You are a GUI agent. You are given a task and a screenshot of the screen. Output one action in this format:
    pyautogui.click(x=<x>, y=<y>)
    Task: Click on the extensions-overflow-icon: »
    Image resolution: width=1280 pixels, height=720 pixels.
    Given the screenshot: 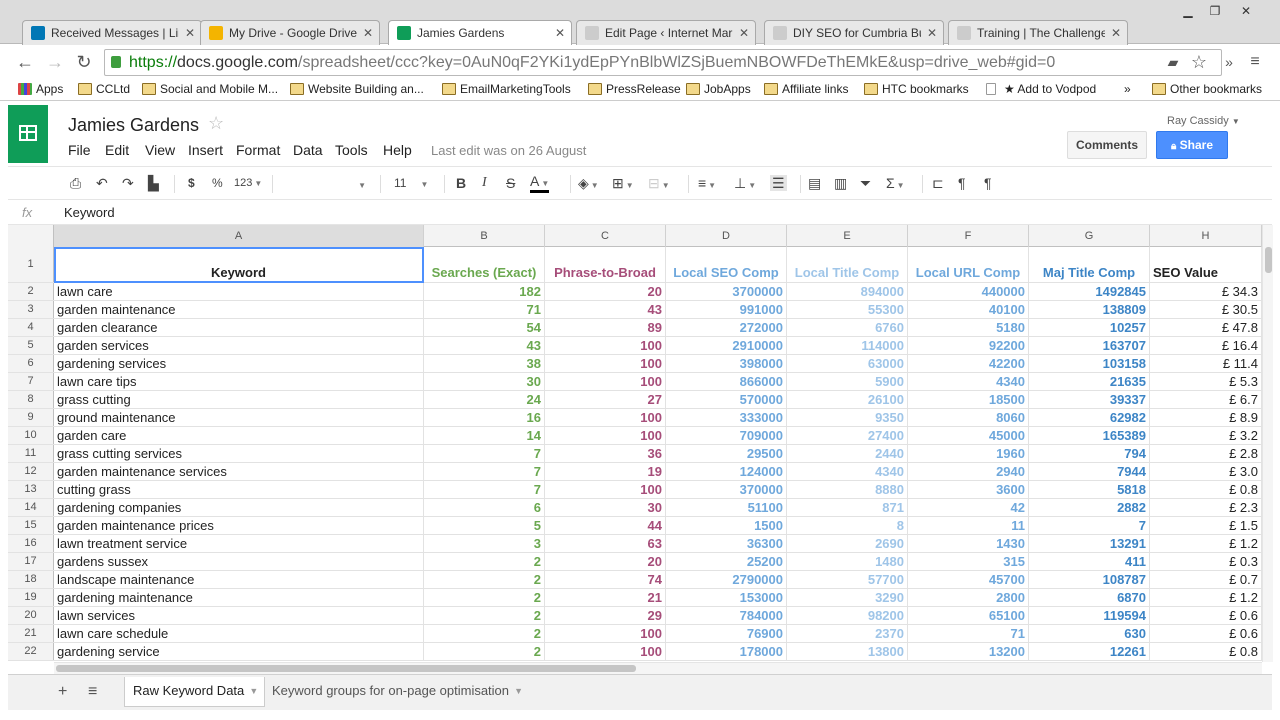 What is the action you would take?
    pyautogui.click(x=1229, y=63)
    